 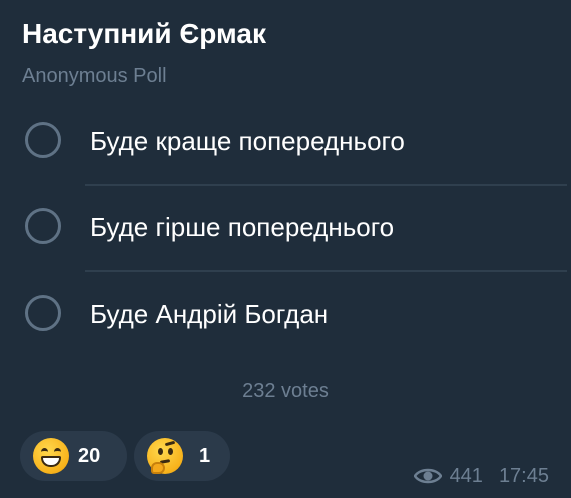 I want to click on reaction-thinking: 1, so click(x=182, y=456).